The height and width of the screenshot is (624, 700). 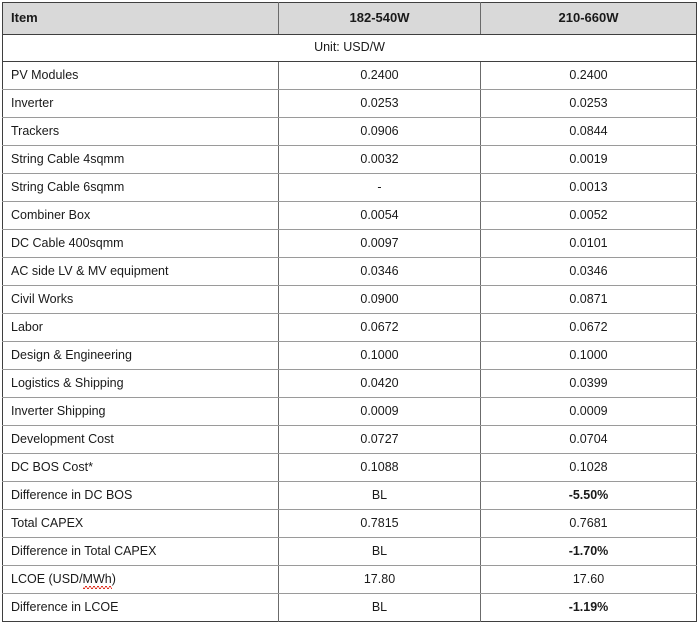 I want to click on row-value-210-660w: 0.0052, so click(x=588, y=215).